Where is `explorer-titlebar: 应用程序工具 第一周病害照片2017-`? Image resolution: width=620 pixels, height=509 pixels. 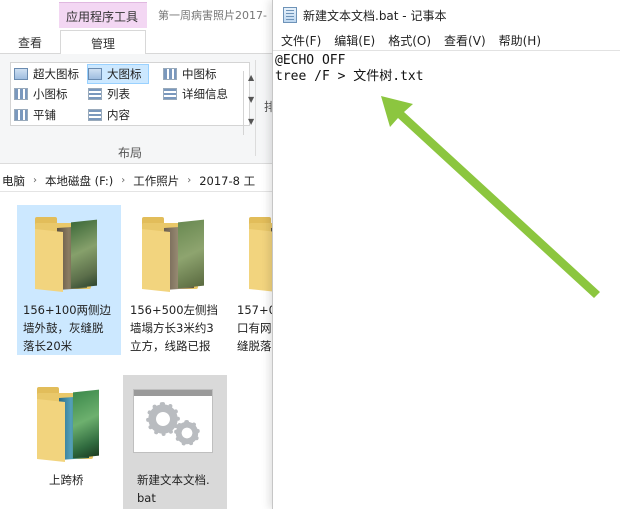
explorer-titlebar: 应用程序工具 第一周病害照片2017- is located at coordinates (140, 15).